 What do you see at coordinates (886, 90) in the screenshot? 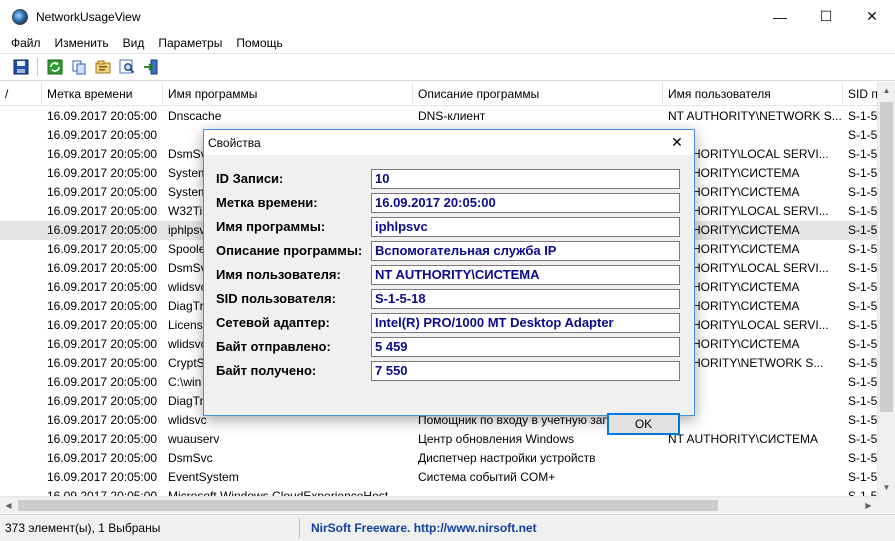
I see `scroll-up-icon: ▲` at bounding box center [886, 90].